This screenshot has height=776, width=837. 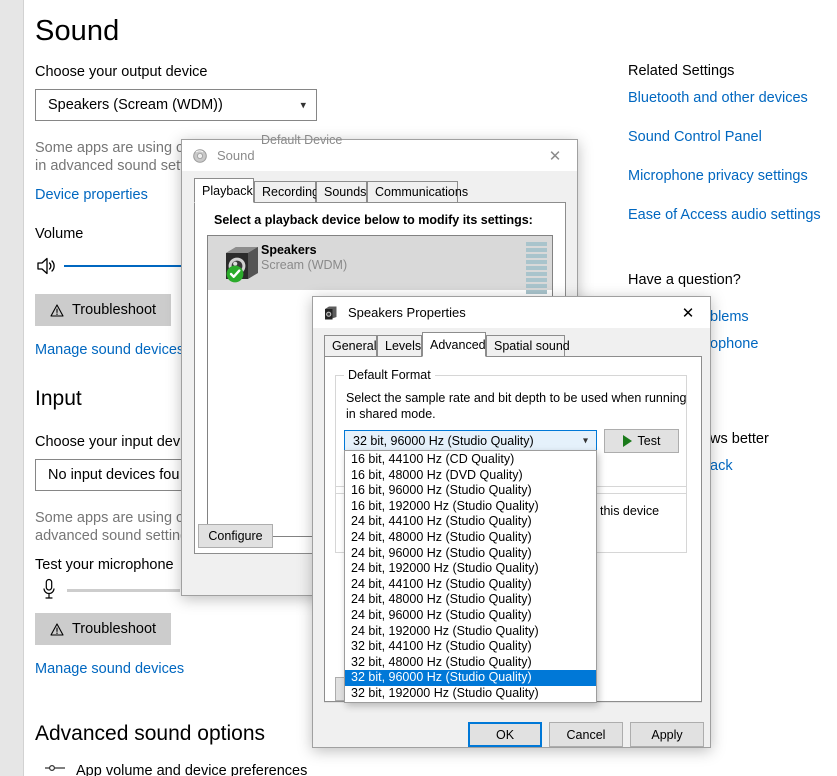 I want to click on test-button-label: Test, so click(x=649, y=441).